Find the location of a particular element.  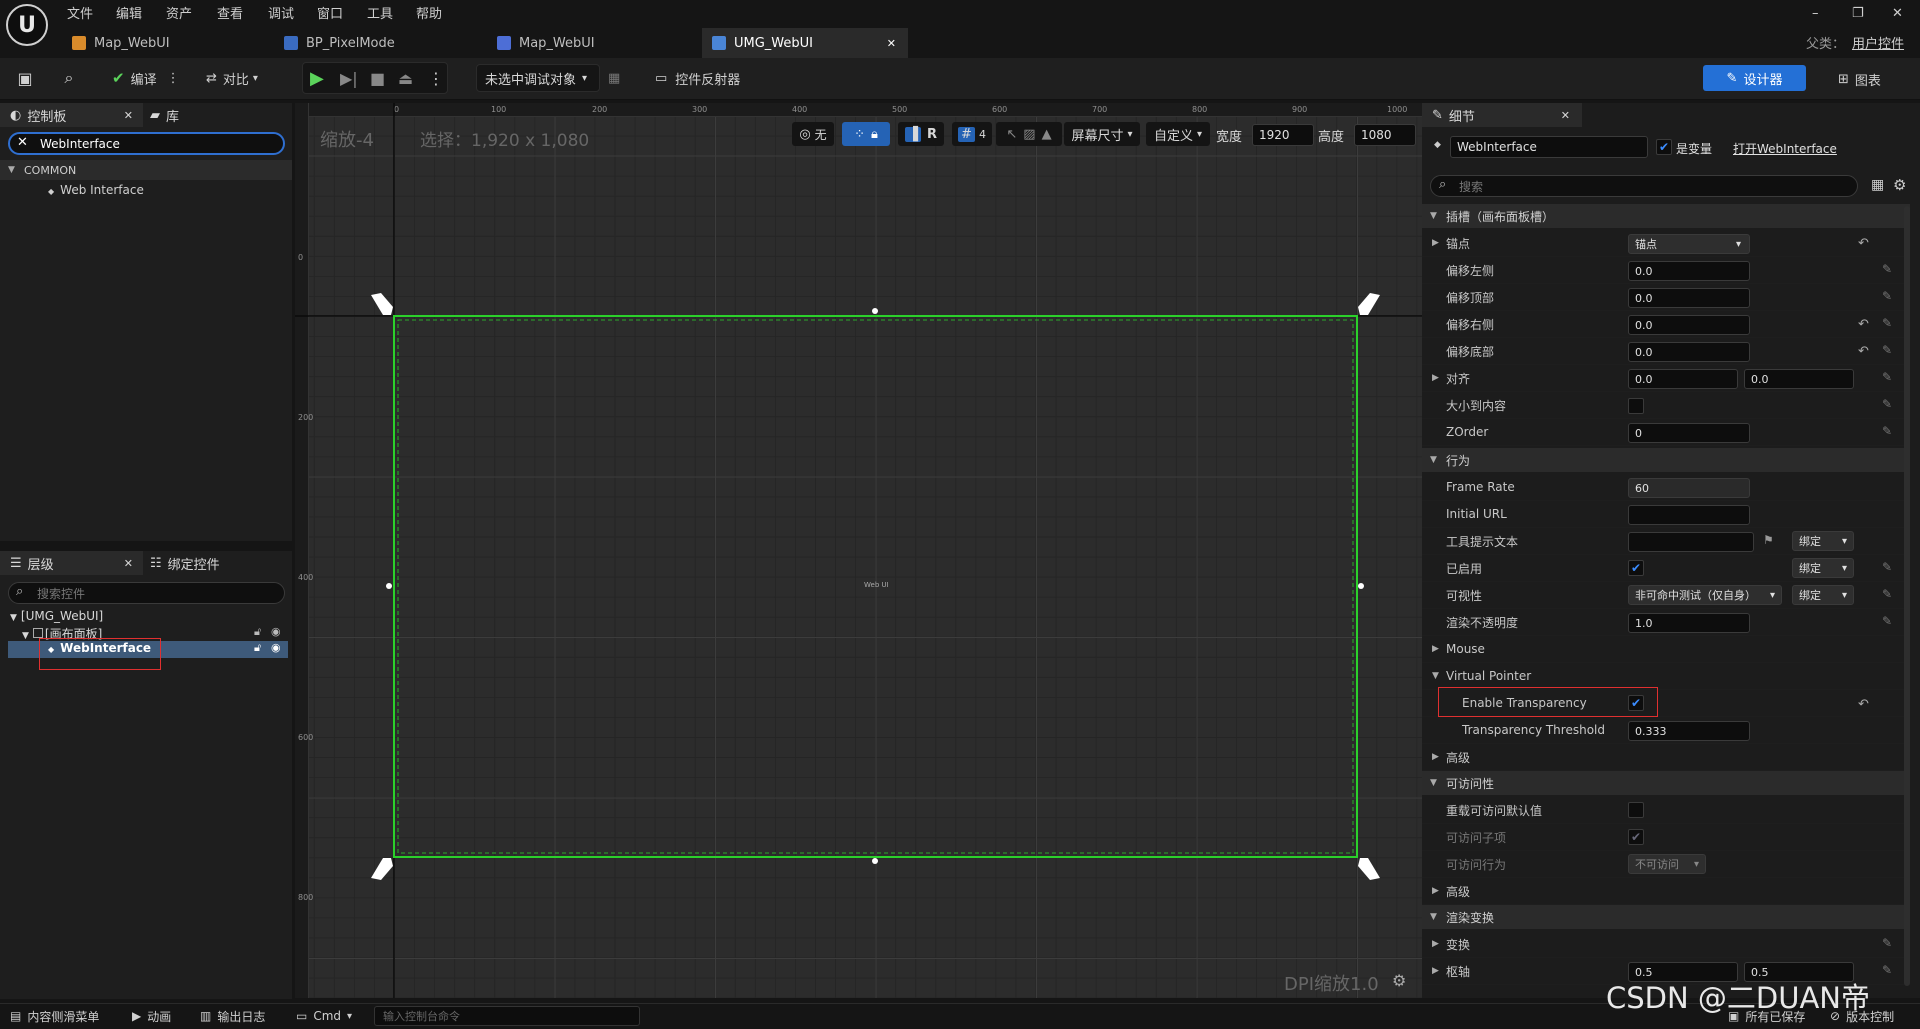

frame-rate-input: 60 is located at coordinates (1689, 488).